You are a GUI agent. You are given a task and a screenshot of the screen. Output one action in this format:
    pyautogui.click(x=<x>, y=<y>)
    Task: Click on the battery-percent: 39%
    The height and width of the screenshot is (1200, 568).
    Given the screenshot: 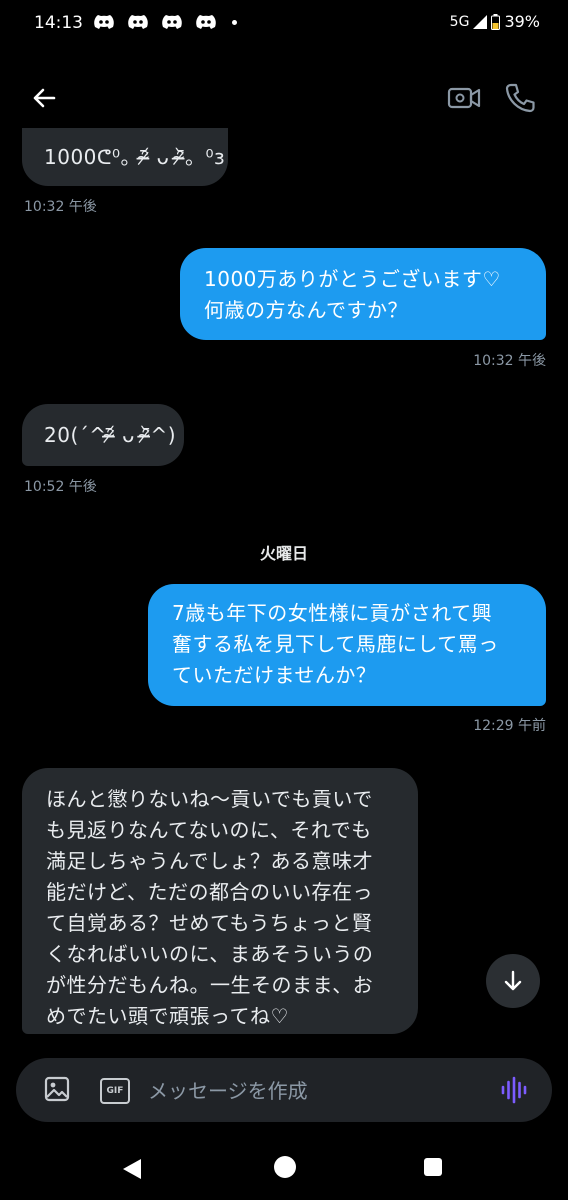 What is the action you would take?
    pyautogui.click(x=522, y=21)
    